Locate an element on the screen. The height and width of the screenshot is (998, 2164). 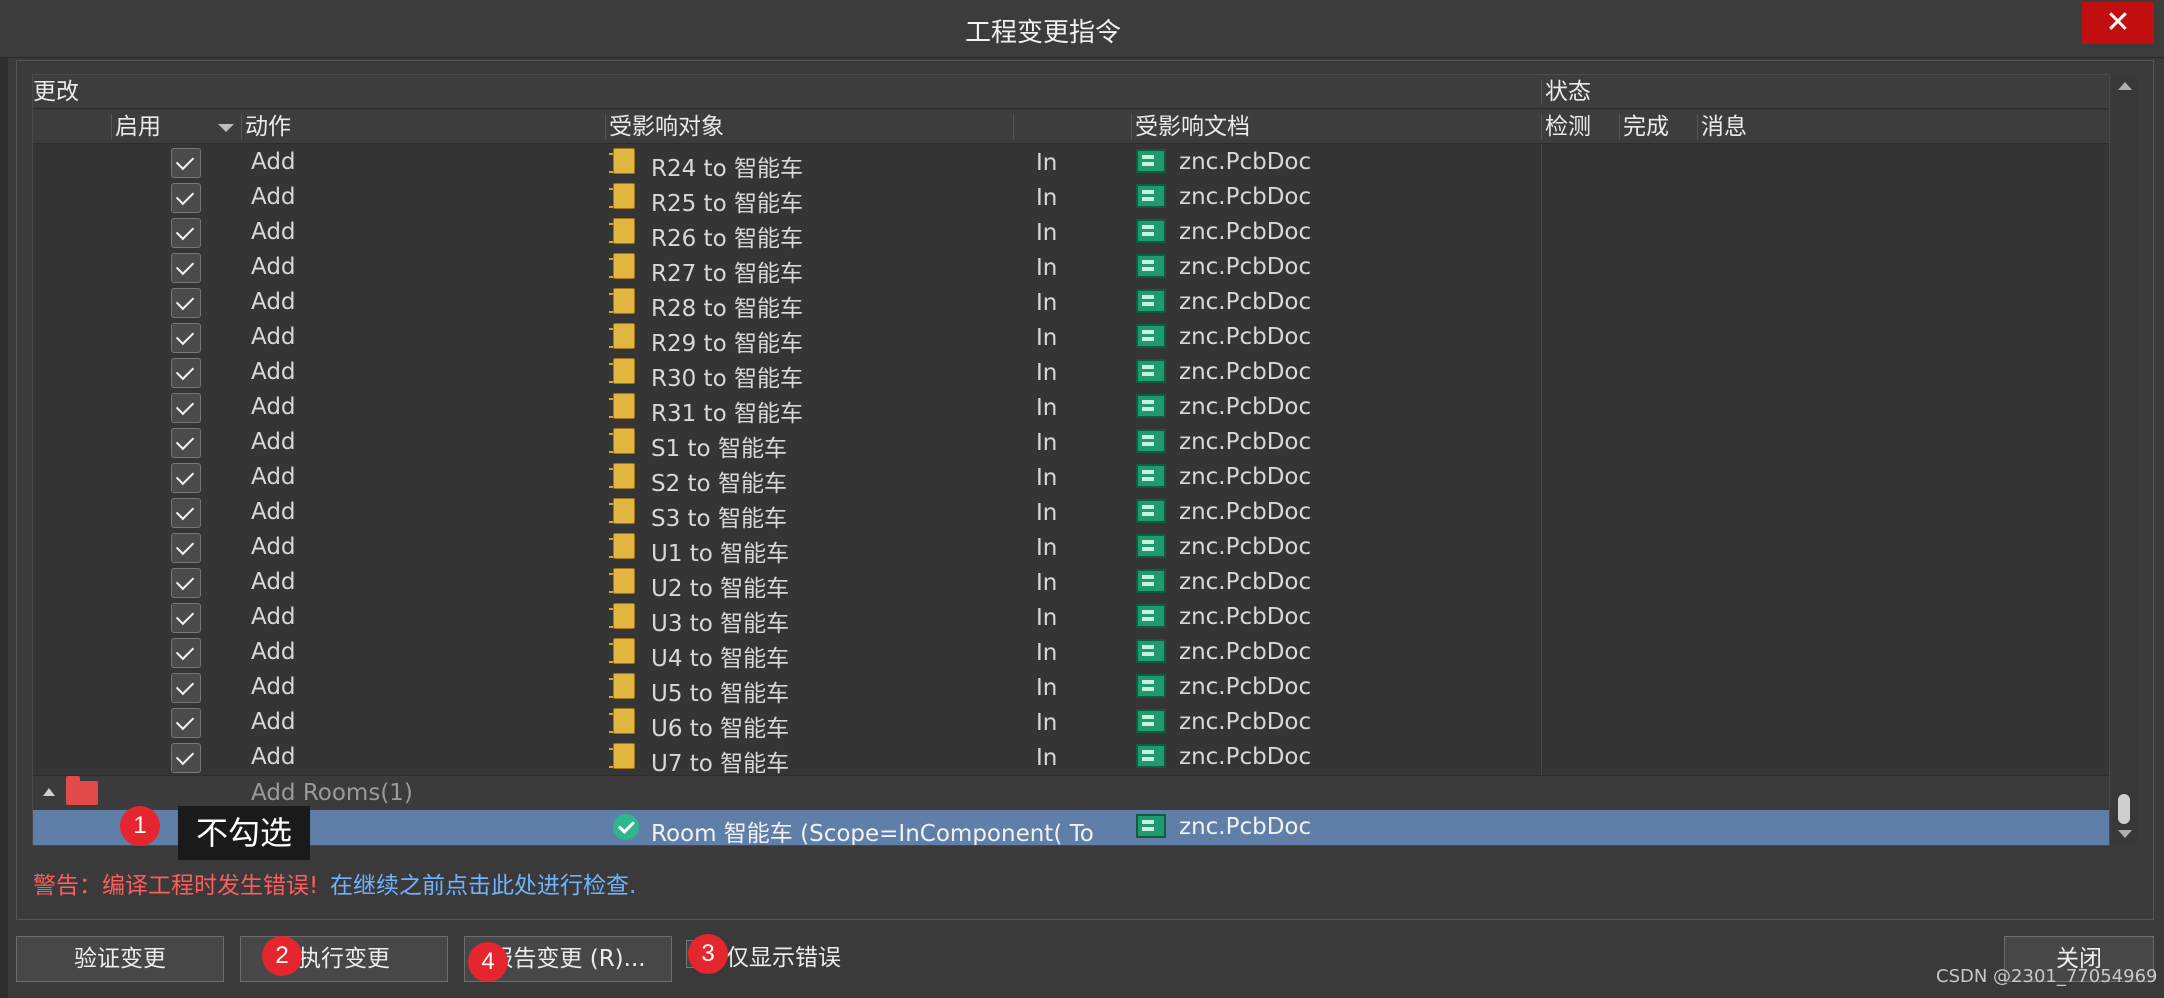
scroll-up-icon is located at coordinates (2125, 86).